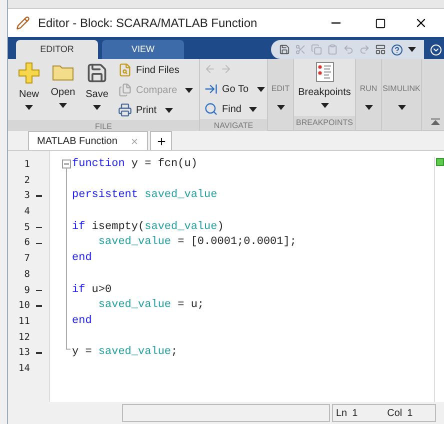  Describe the element at coordinates (125, 110) in the screenshot. I see `printer-icon` at that location.